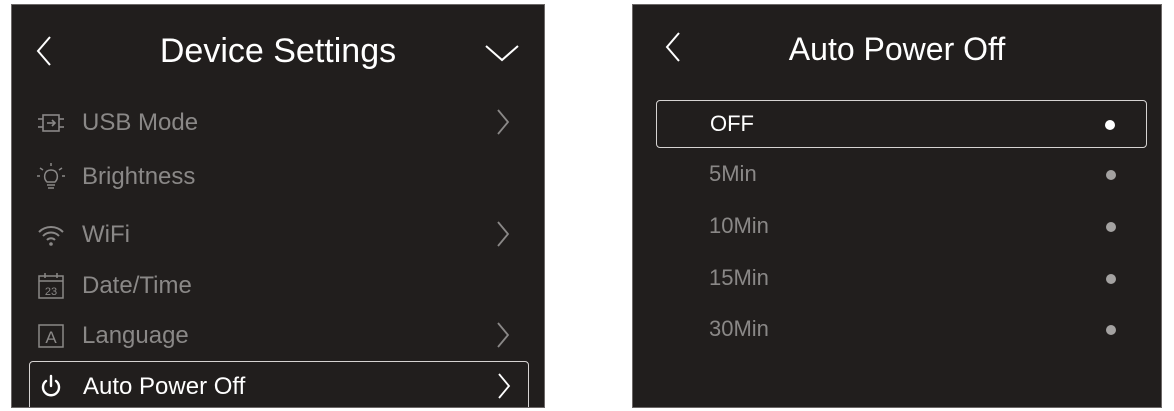 This screenshot has width=1174, height=411. Describe the element at coordinates (51, 385) in the screenshot. I see `power-icon` at that location.